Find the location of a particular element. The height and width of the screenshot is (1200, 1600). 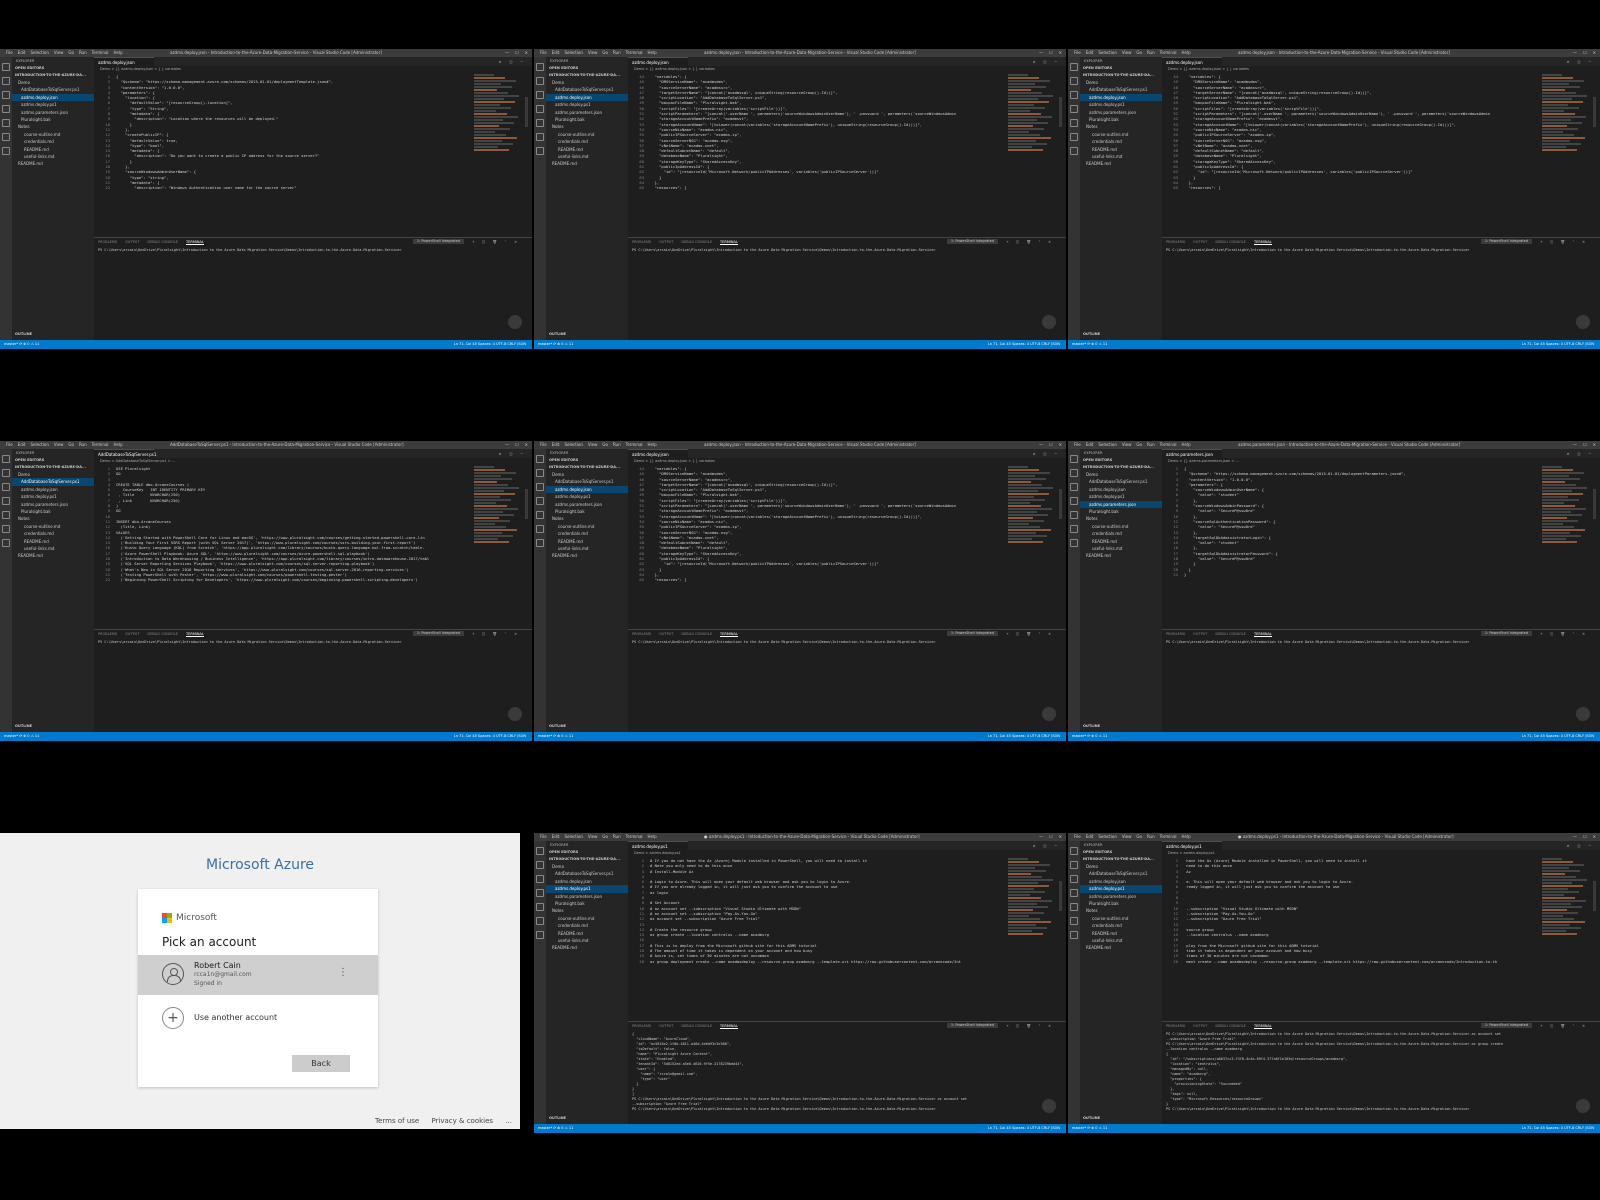

account-tile-robert-cain: Robert Cain rcca1n@gmail.com Signed in ⋮ is located at coordinates (258, 975).